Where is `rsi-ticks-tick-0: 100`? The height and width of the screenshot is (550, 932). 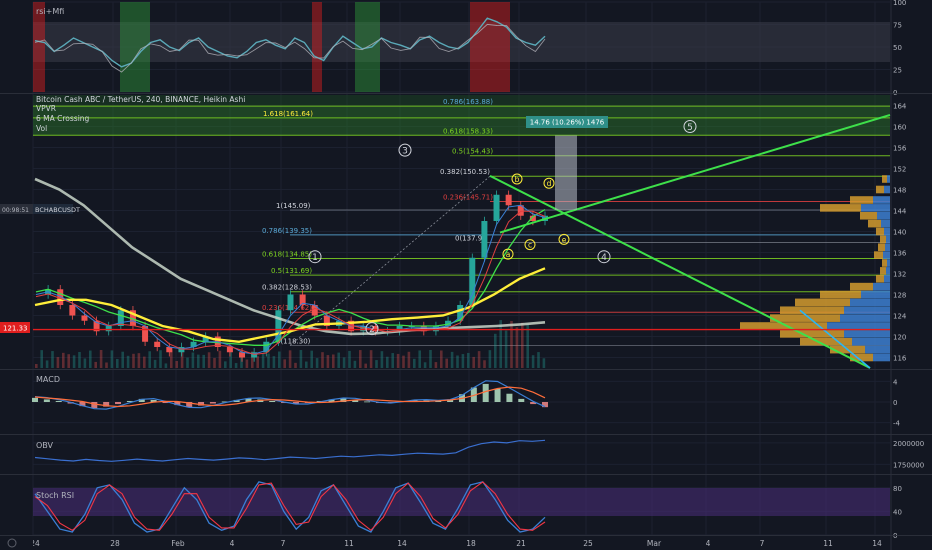
rsi-ticks-tick-0: 100 is located at coordinates (899, 3).